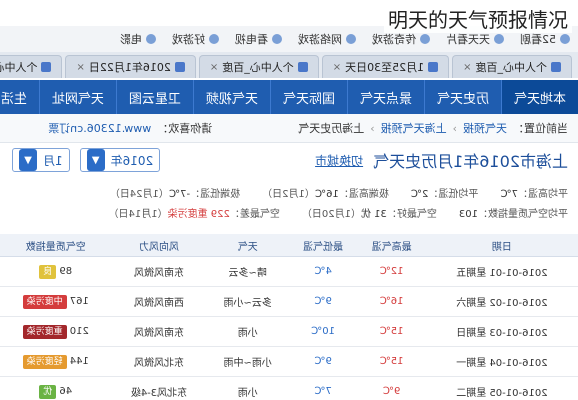 The width and height of the screenshot is (578, 400). What do you see at coordinates (139, 194) in the screenshot?
I see `summary-note: （1月24日）` at bounding box center [139, 194].